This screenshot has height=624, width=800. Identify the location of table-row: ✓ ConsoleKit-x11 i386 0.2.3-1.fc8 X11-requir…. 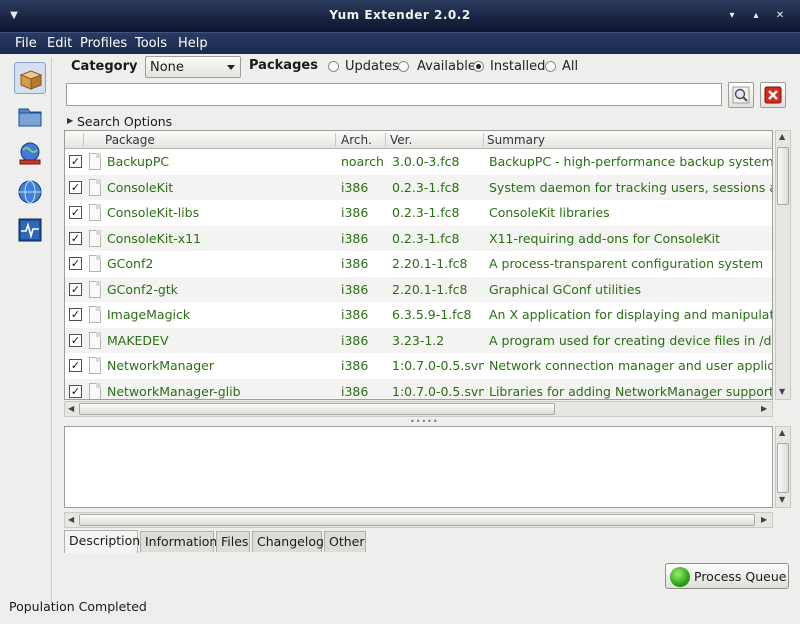
(418, 238).